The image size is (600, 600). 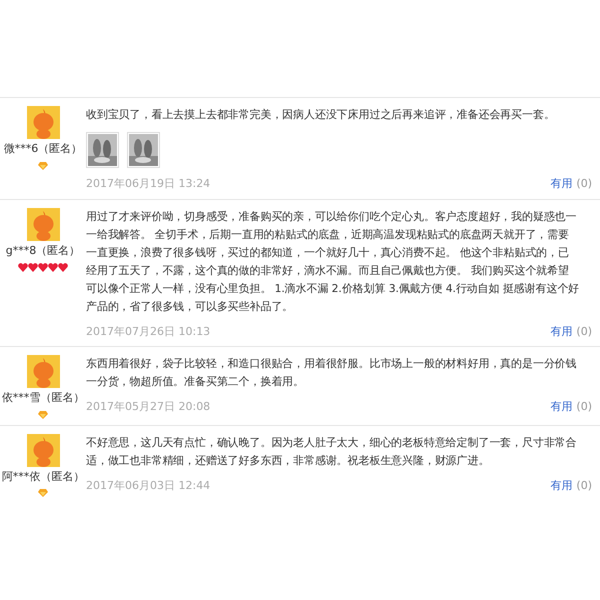 I want to click on review-date: 2017年05月27日 20:08, so click(x=148, y=407).